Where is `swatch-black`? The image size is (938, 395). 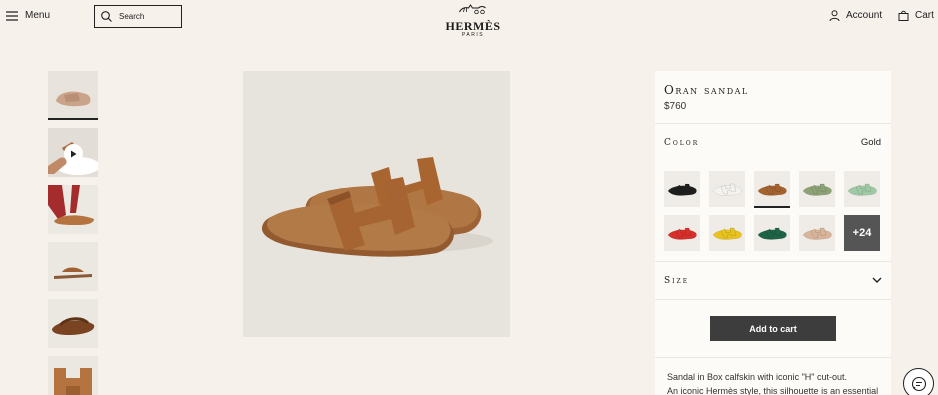
swatch-black is located at coordinates (682, 189).